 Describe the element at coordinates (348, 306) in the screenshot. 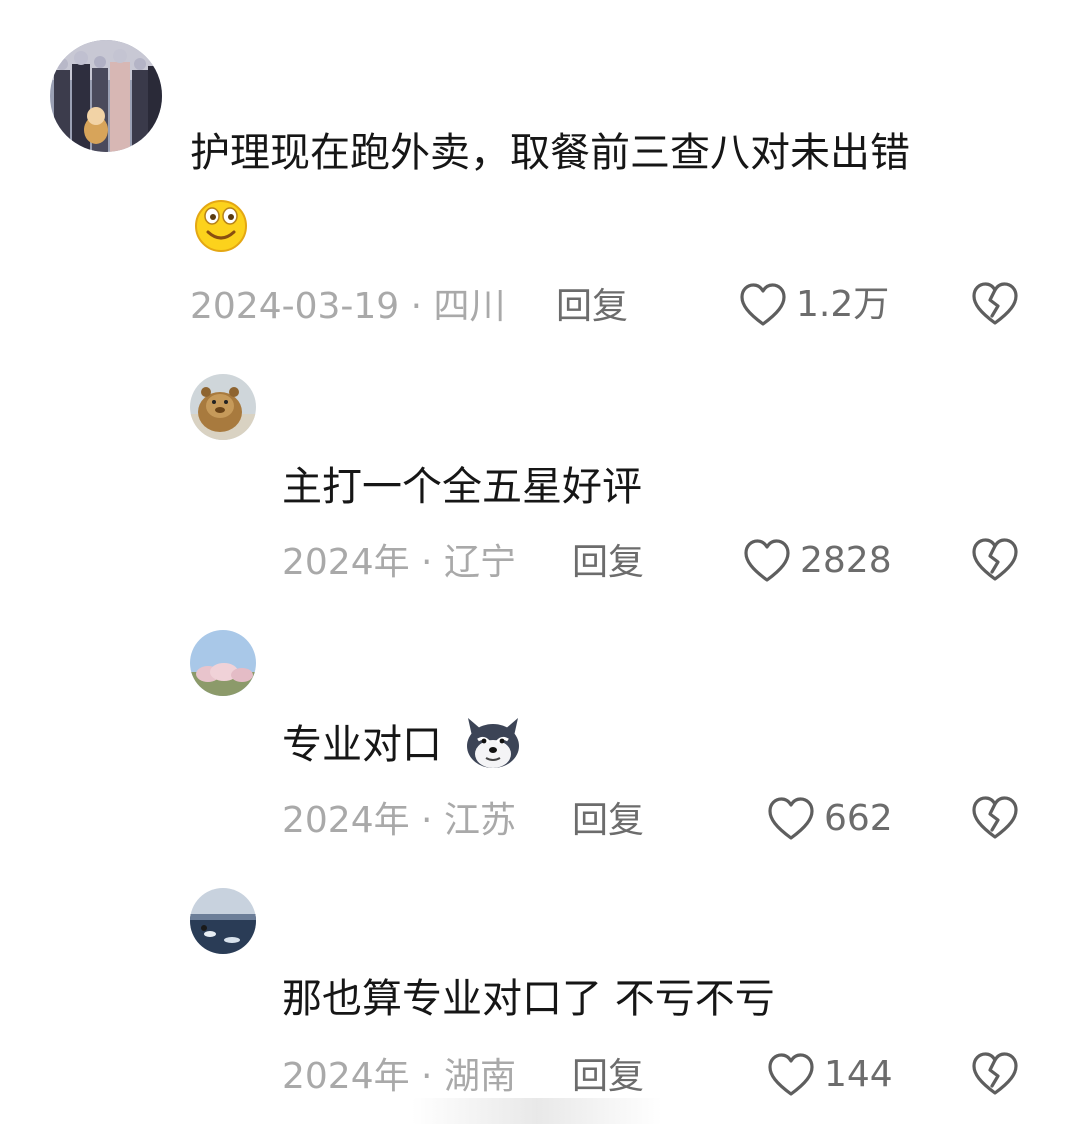

I see `comment-date-location: 2024-03-19 · 四川` at that location.